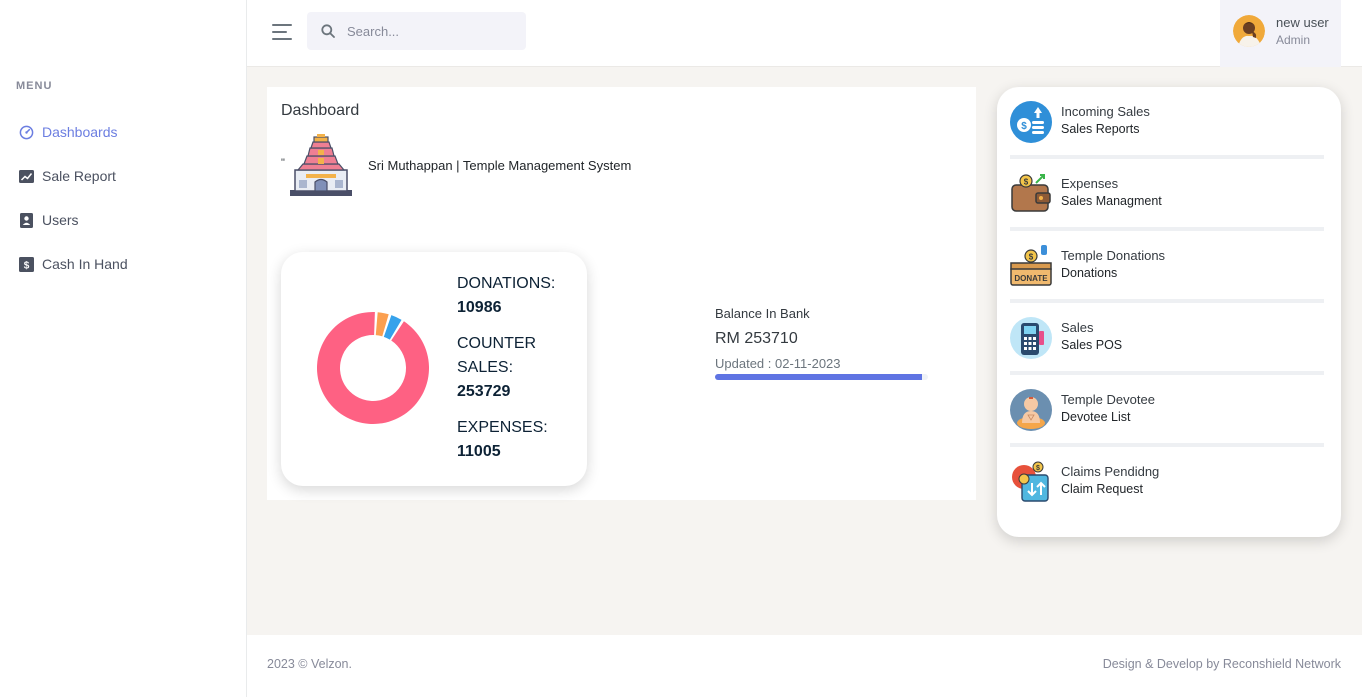 Image resolution: width=1362 pixels, height=697 pixels. I want to click on bank-updated-date: Updated : 02-11-2023, so click(778, 363).